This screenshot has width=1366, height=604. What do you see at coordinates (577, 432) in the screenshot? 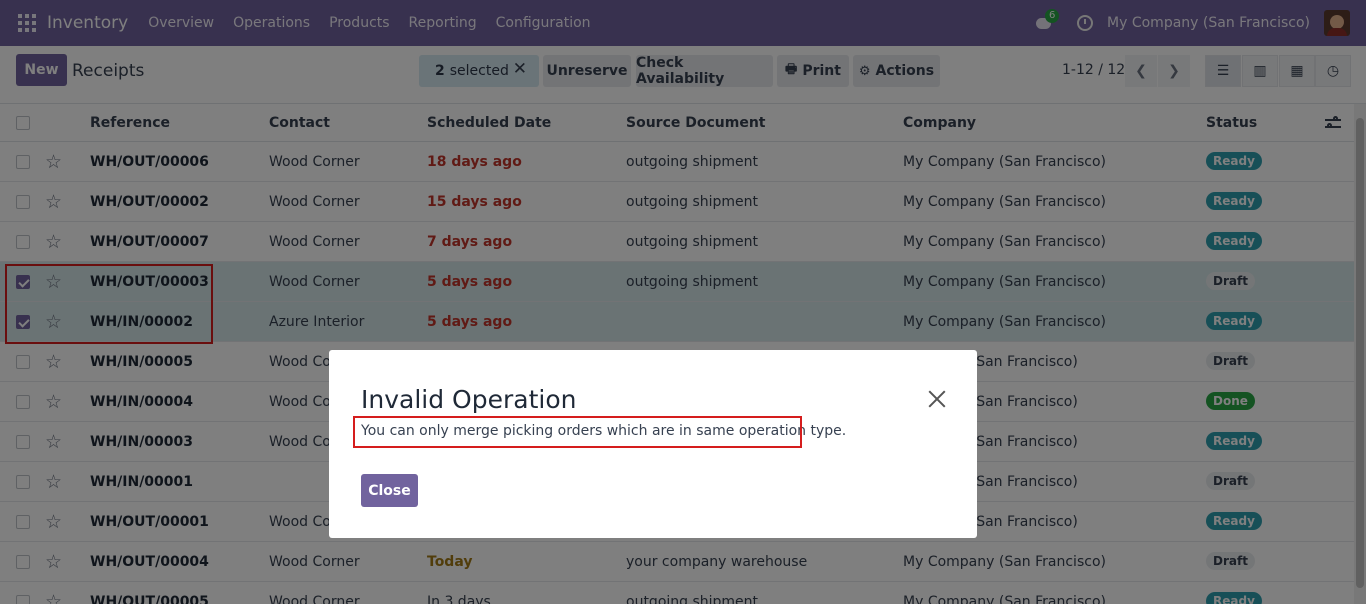
I see `message-highlight` at bounding box center [577, 432].